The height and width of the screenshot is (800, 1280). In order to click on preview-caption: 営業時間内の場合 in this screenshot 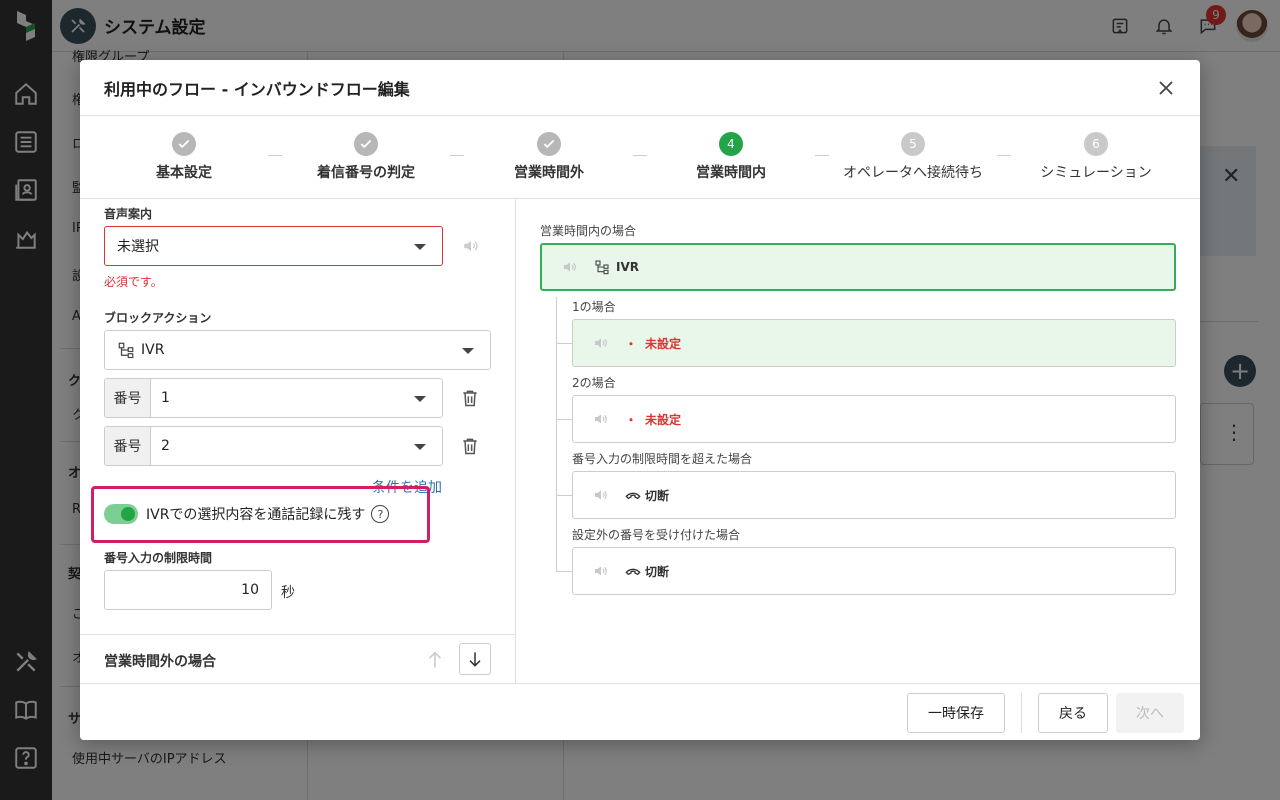, I will do `click(588, 231)`.